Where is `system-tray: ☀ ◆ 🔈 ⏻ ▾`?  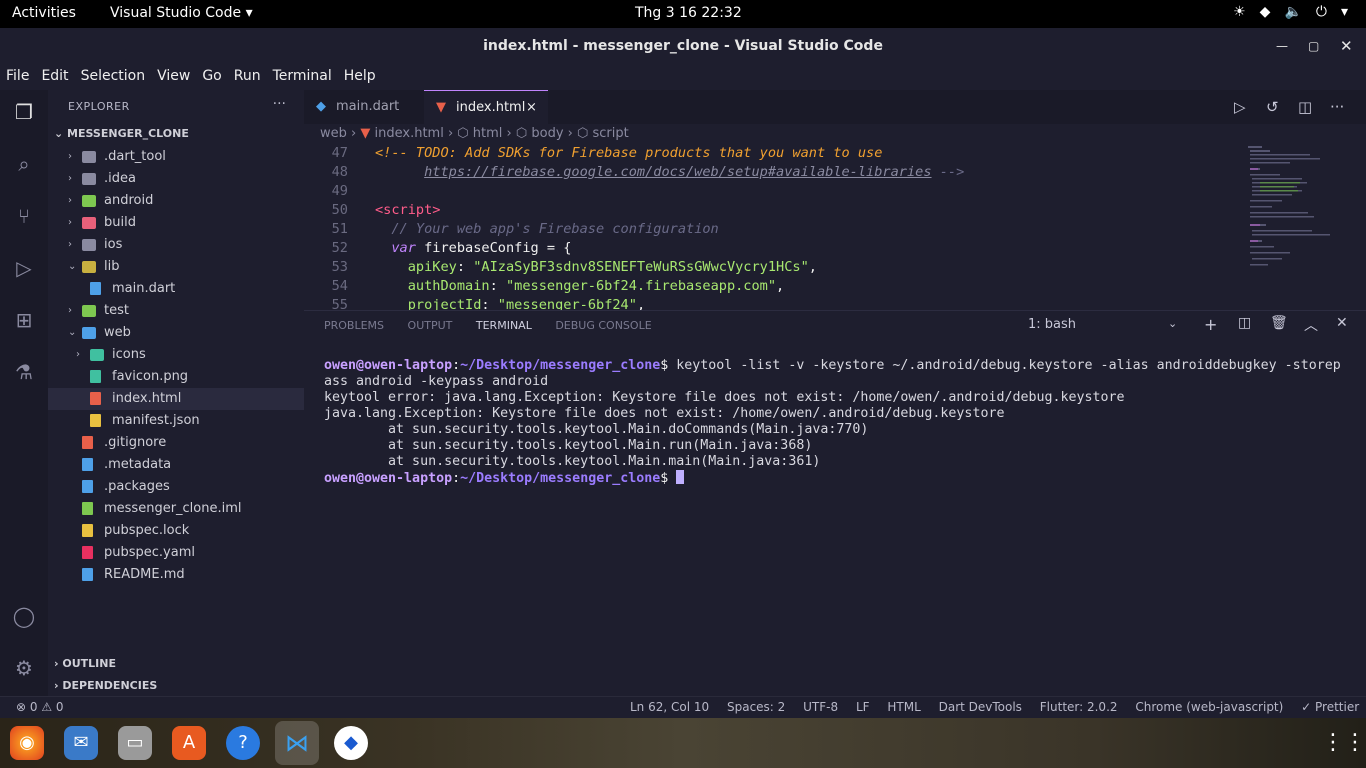
system-tray: ☀ ◆ 🔈 ⏻ ▾ is located at coordinates (1290, 12).